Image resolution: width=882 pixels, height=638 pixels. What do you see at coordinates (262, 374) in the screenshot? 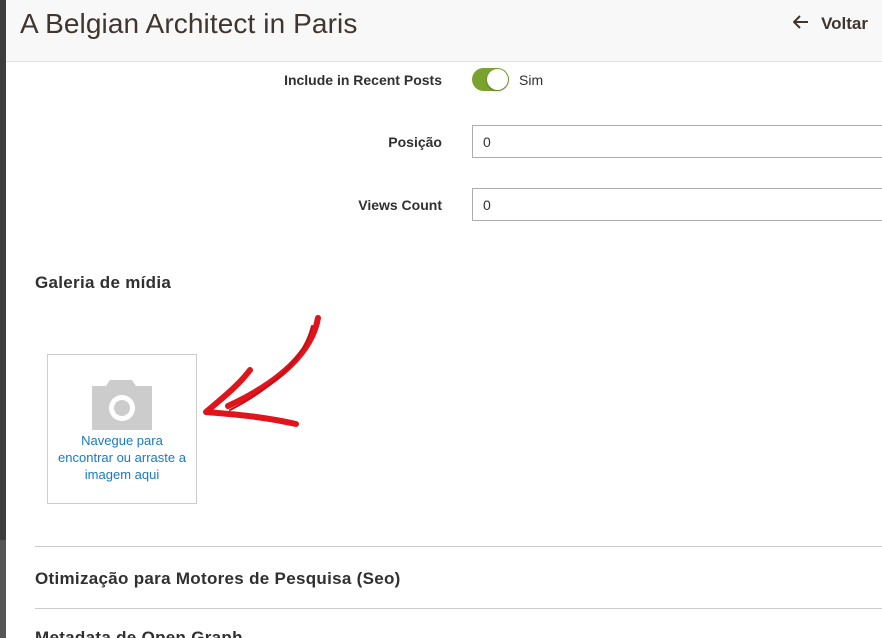
I see `red-arrow-annotation` at bounding box center [262, 374].